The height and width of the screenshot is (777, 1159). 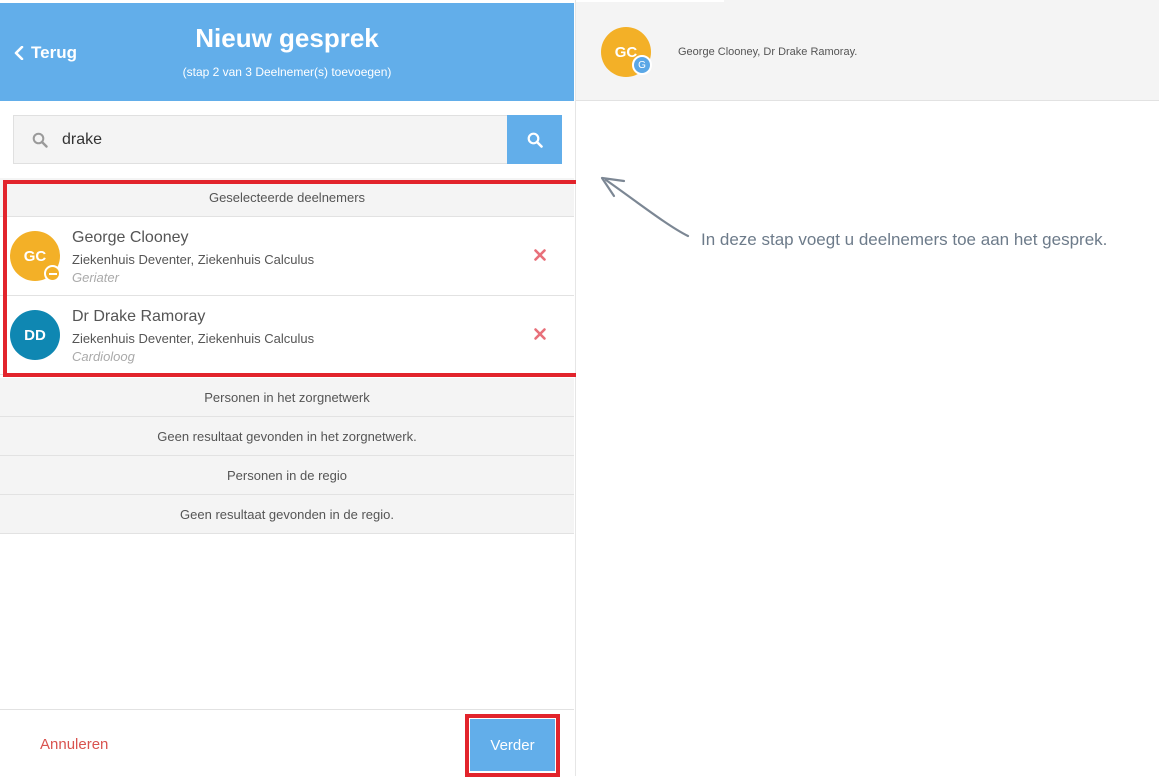 I want to click on avatar: DD, so click(x=35, y=335).